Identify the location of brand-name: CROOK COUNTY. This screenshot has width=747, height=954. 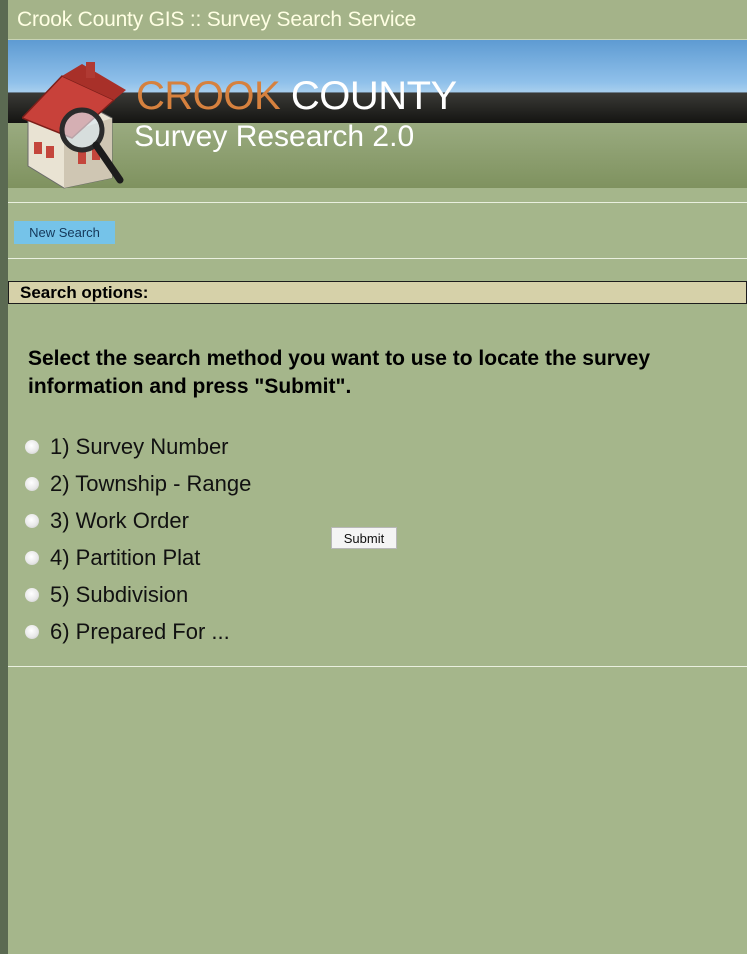
(296, 96).